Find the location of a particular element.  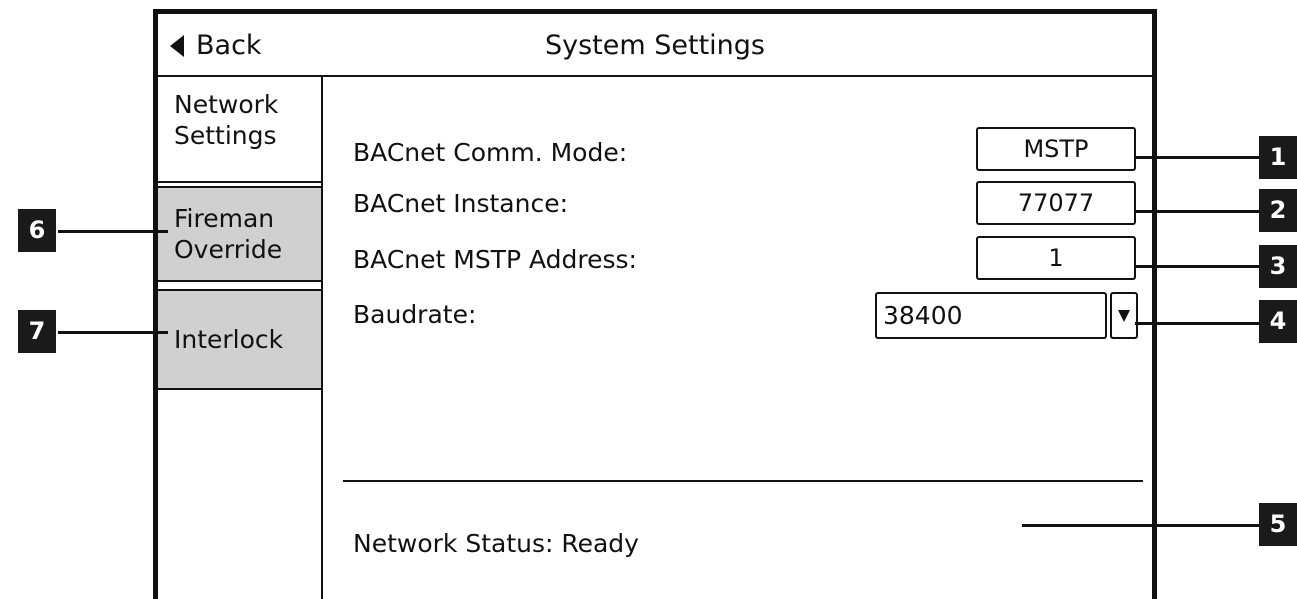

callout-badge-6: 6 is located at coordinates (37, 230).